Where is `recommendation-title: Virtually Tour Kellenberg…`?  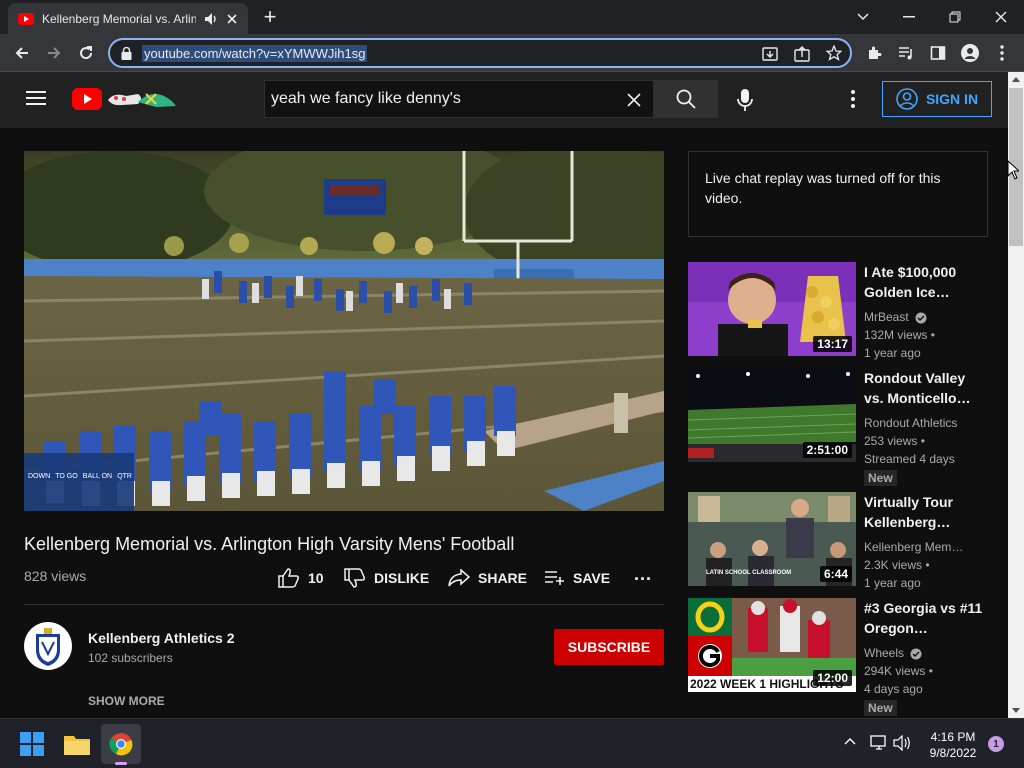
recommendation-title: Virtually Tour Kellenberg… is located at coordinates (926, 512).